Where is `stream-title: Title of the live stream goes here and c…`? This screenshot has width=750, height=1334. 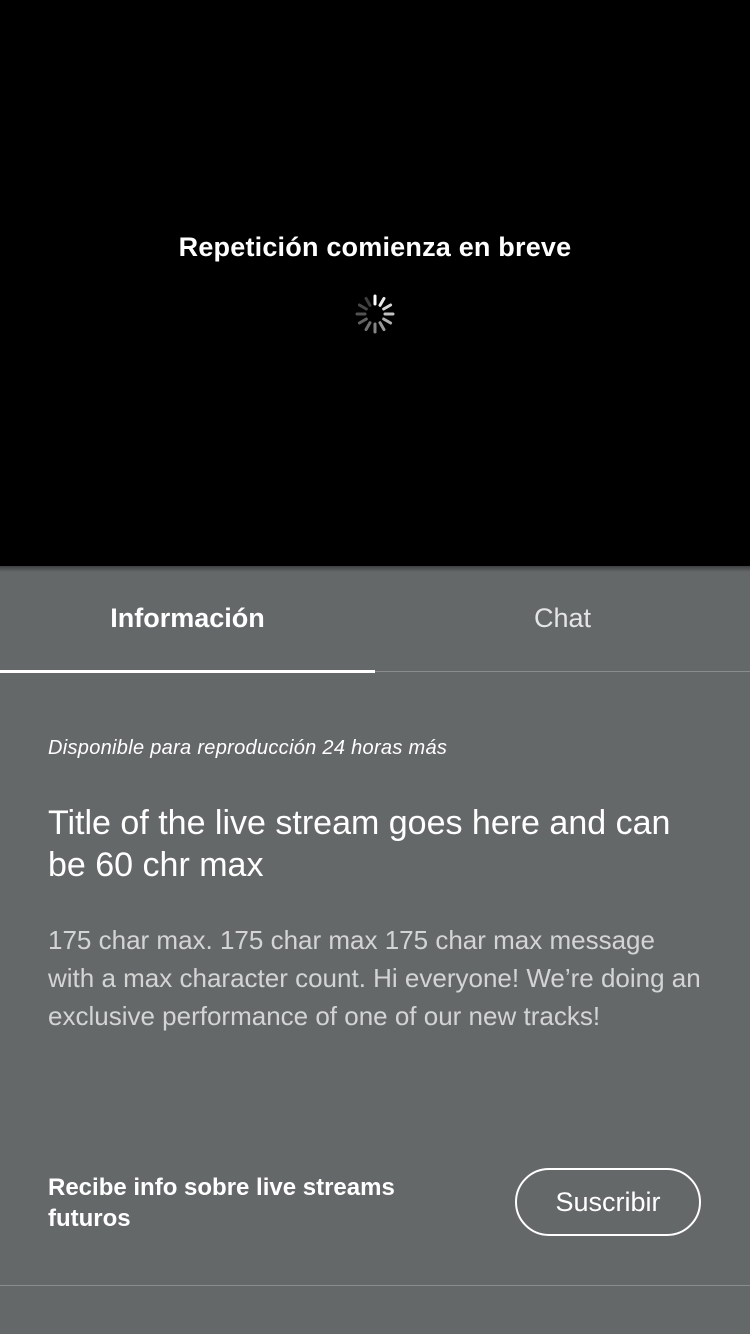
stream-title: Title of the live stream goes here and c… is located at coordinates (359, 844).